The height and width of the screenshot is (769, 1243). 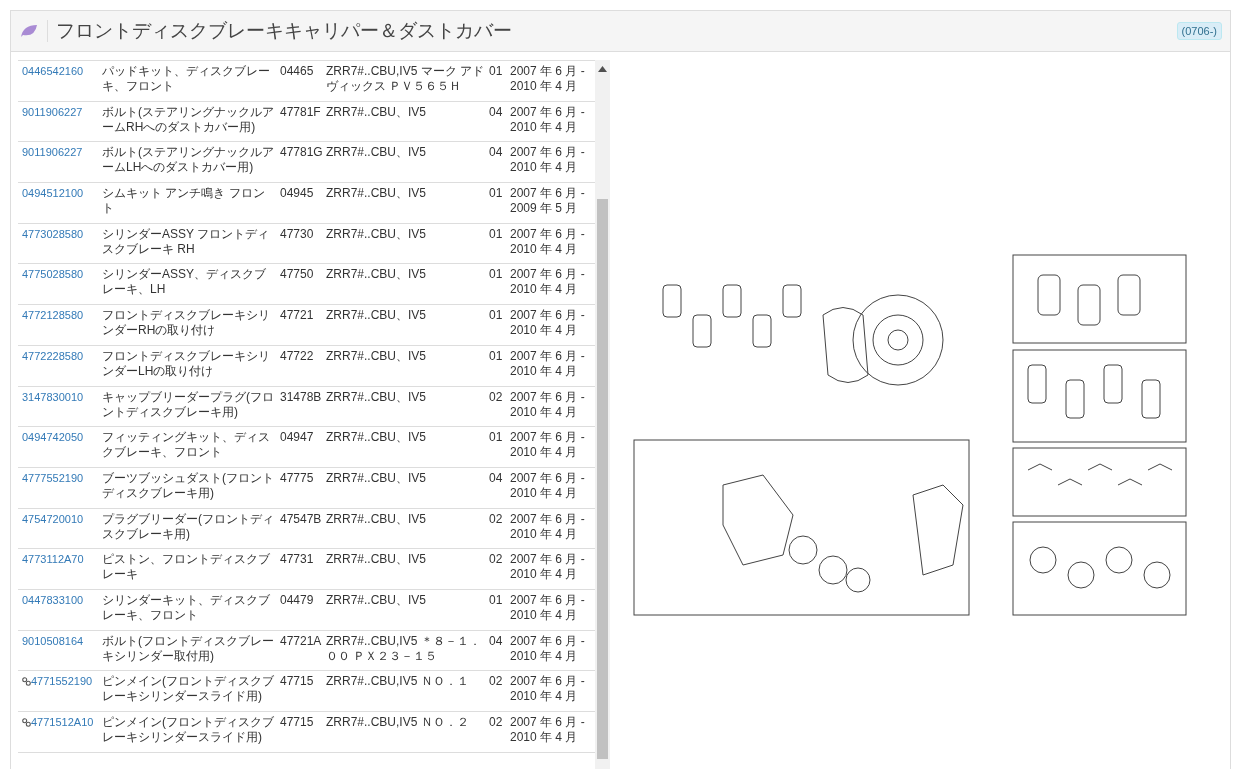 What do you see at coordinates (53, 600) in the screenshot?
I see `part-number-link: 0447833100` at bounding box center [53, 600].